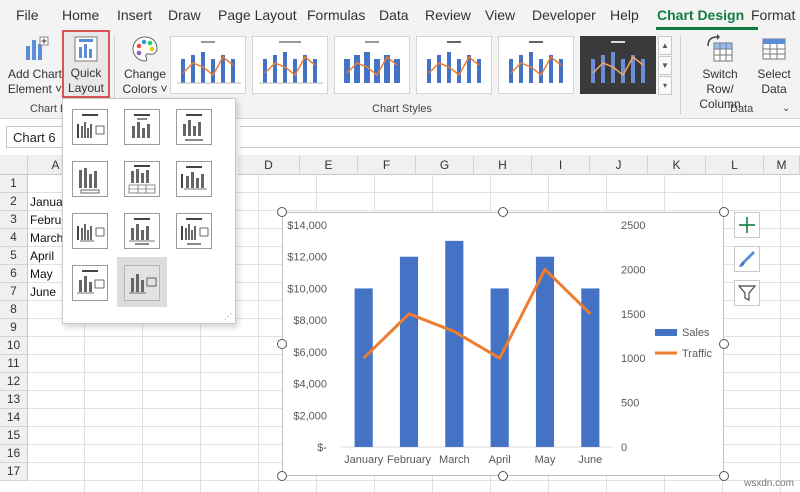 The width and height of the screenshot is (800, 492). Describe the element at coordinates (724, 212) in the screenshot. I see `resize-handle-top-right` at that location.